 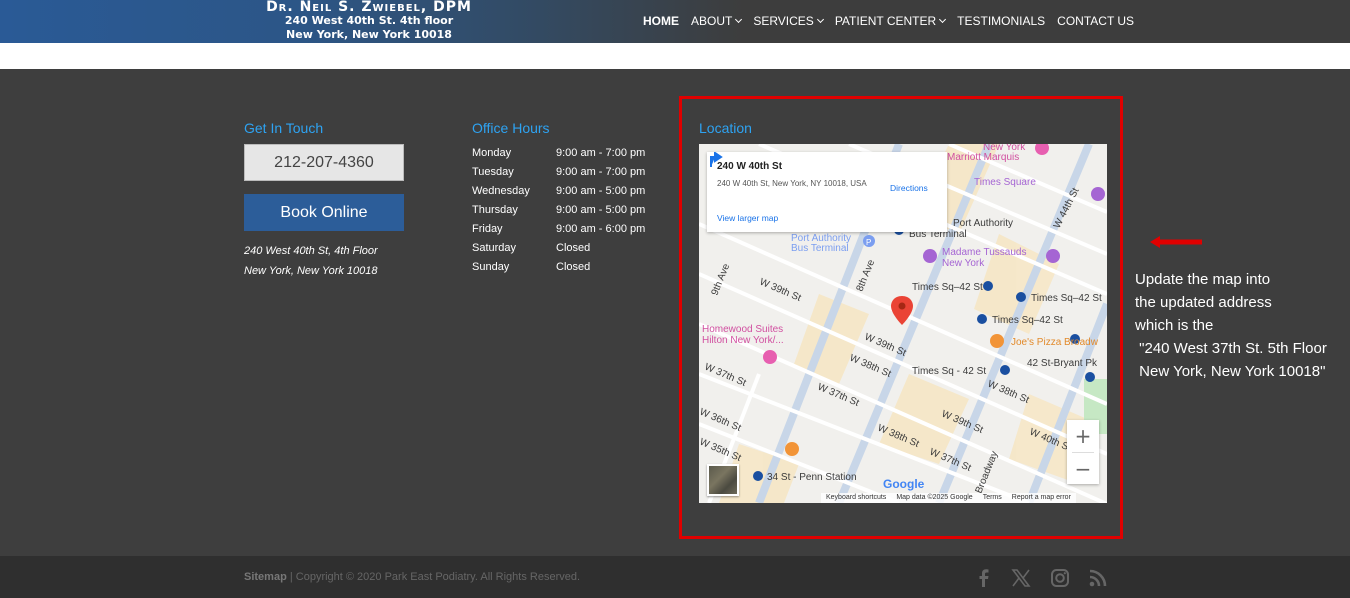 I want to click on logo-name: Dr. Neil S. Zwiebel, DPM, so click(x=369, y=7).